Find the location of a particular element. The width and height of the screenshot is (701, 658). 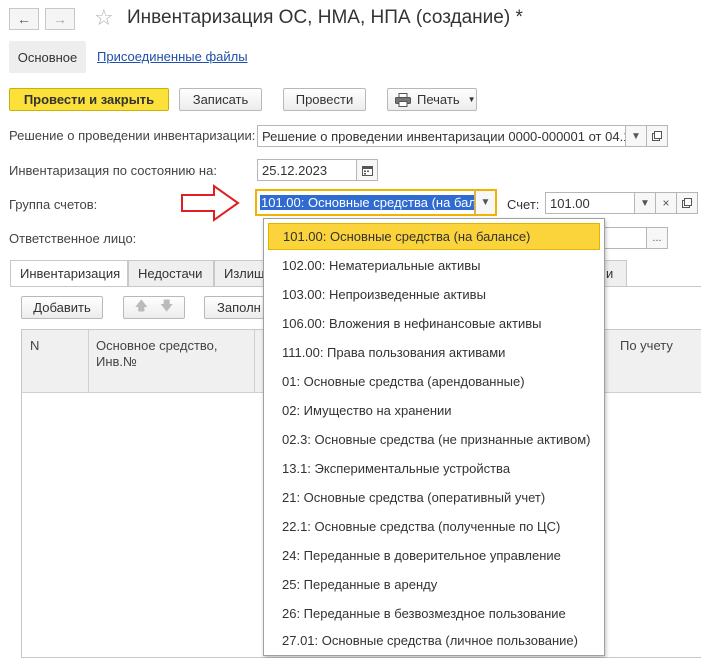

calendar-button is located at coordinates (367, 170).